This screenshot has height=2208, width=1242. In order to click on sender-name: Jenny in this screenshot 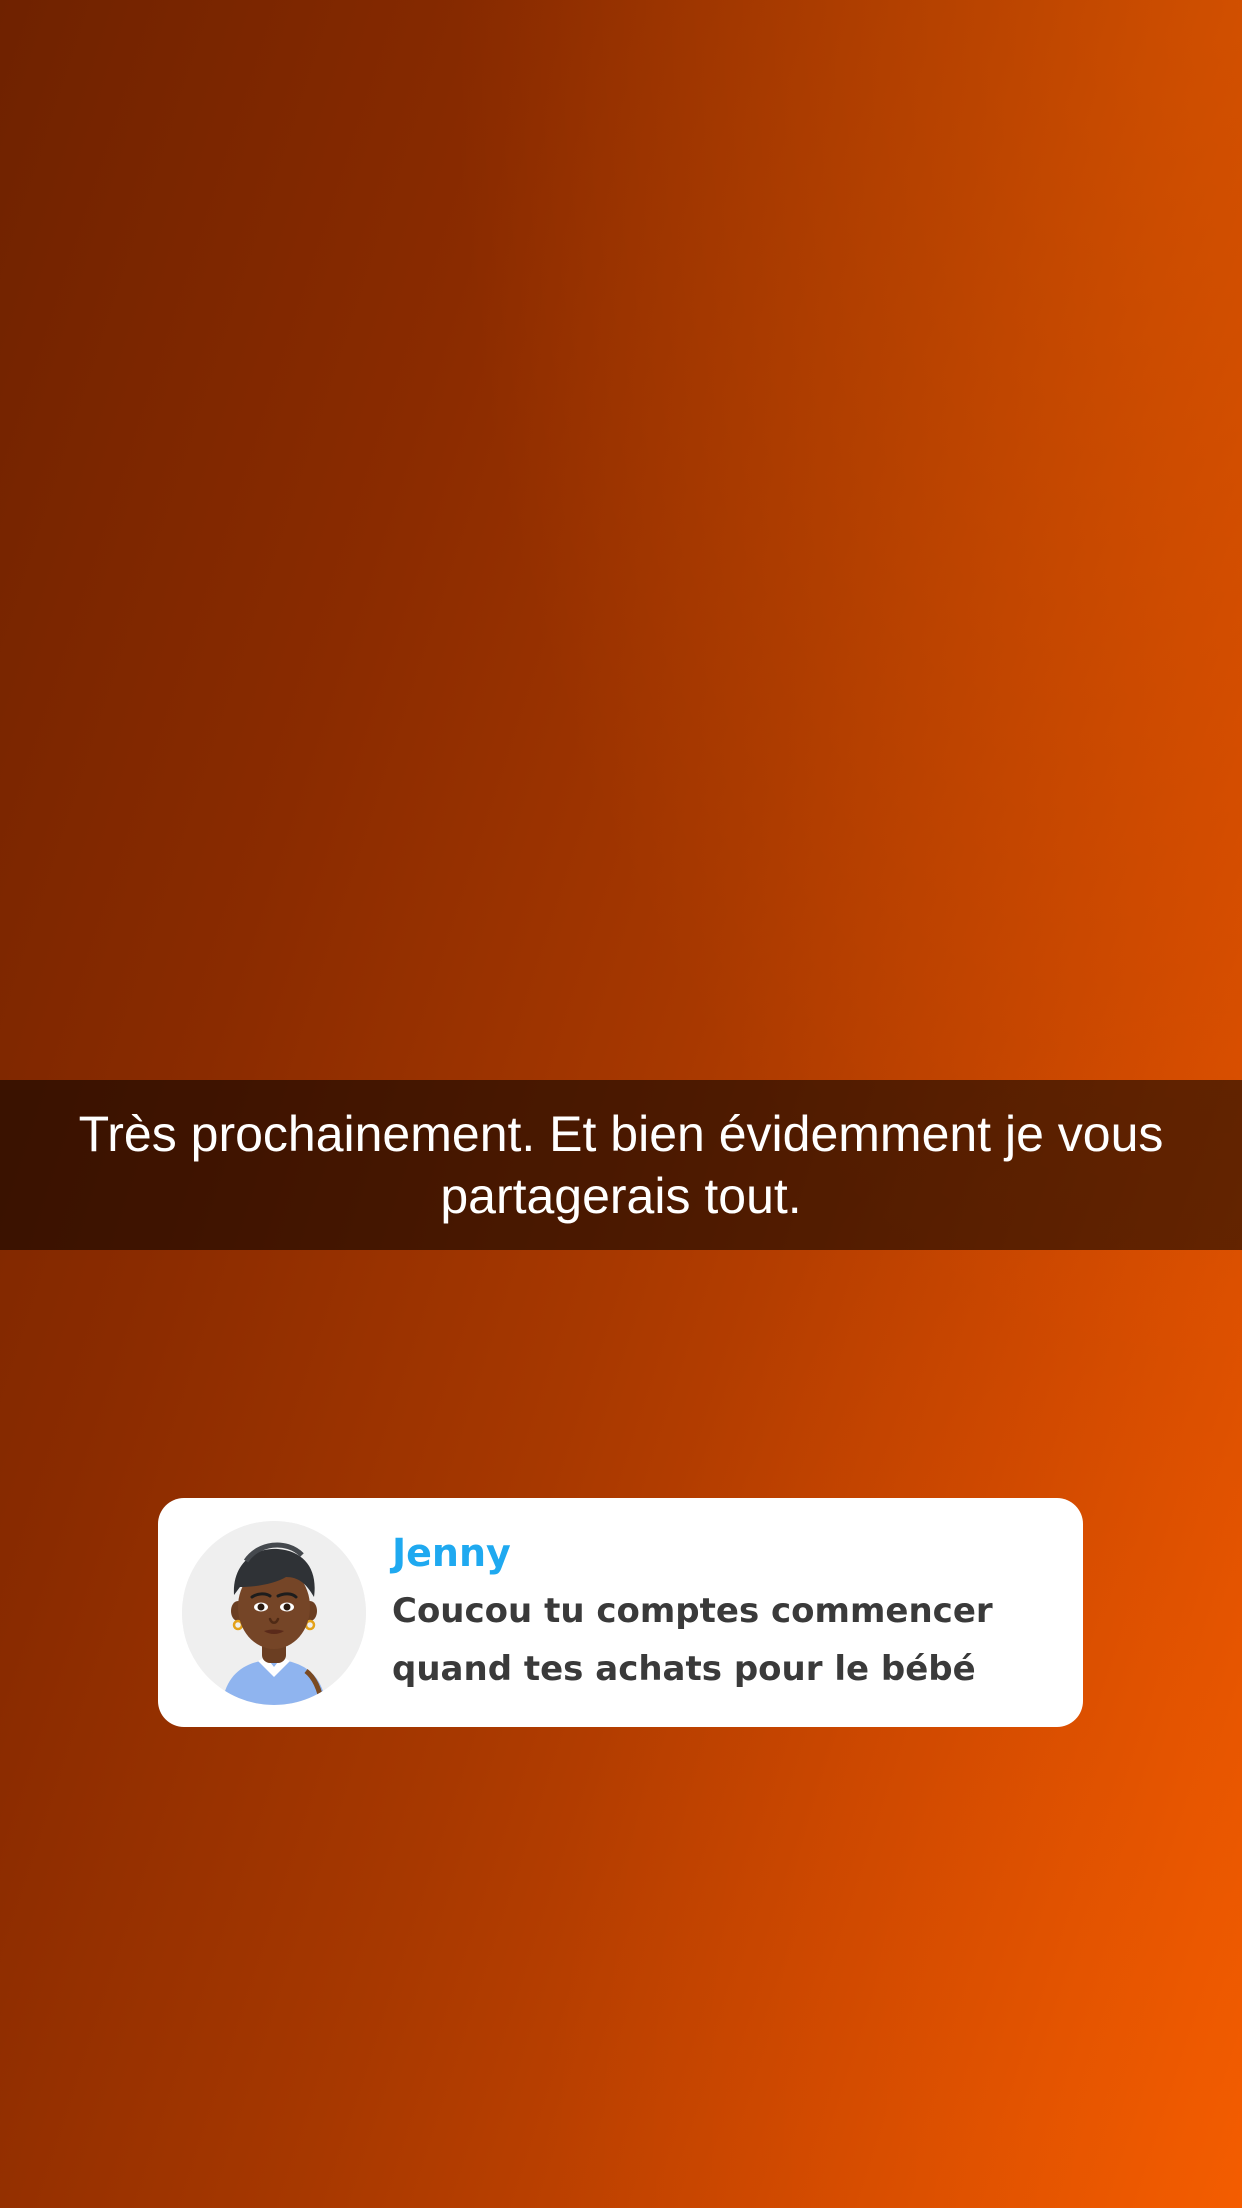, I will do `click(451, 1552)`.